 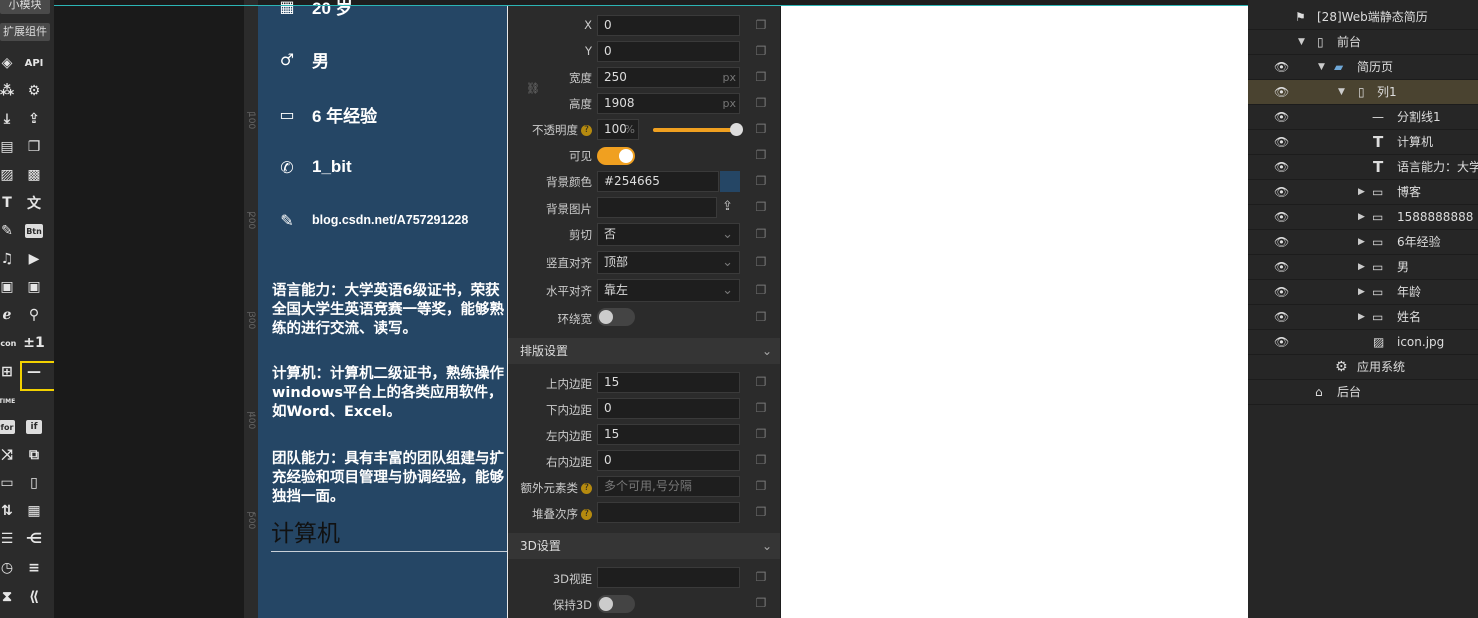 I want to click on width-input: 250 px, so click(x=668, y=77).